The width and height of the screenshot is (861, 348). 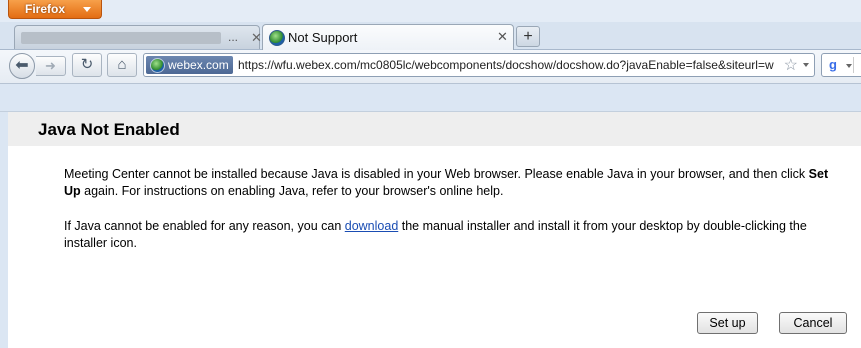 What do you see at coordinates (791, 65) in the screenshot?
I see `bookmark-star-icon: ☆` at bounding box center [791, 65].